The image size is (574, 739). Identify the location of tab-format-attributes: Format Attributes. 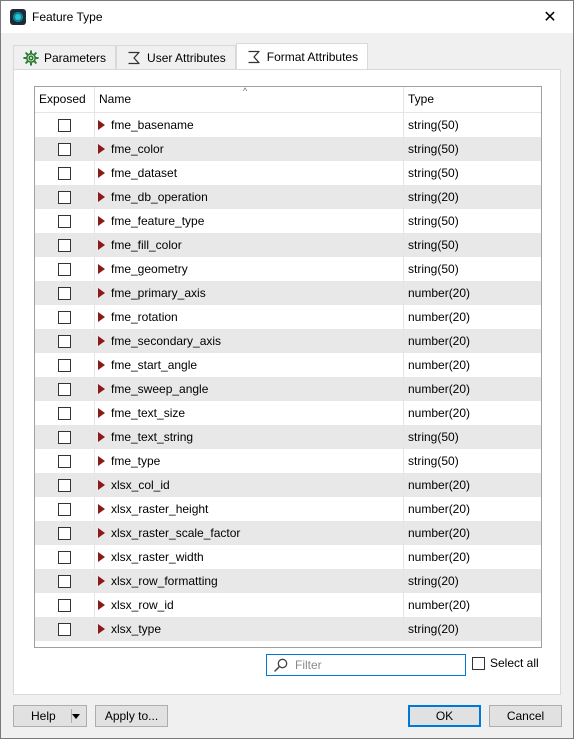
(302, 56).